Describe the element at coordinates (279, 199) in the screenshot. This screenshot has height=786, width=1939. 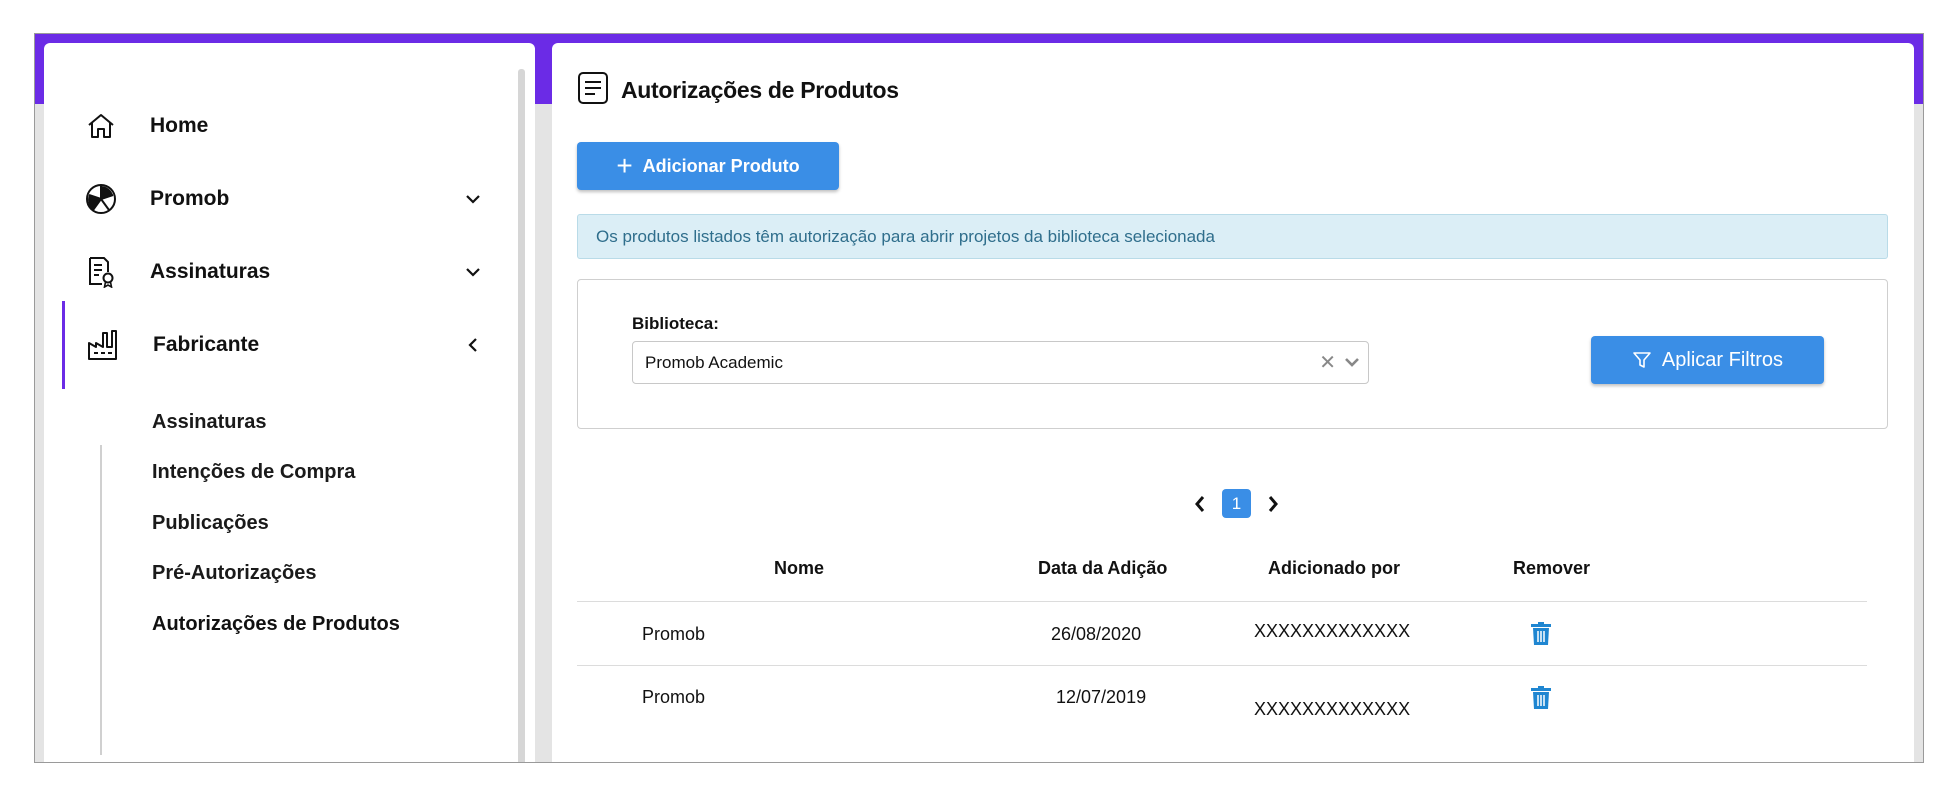
I see `sidebar-item-promob: Promob` at that location.